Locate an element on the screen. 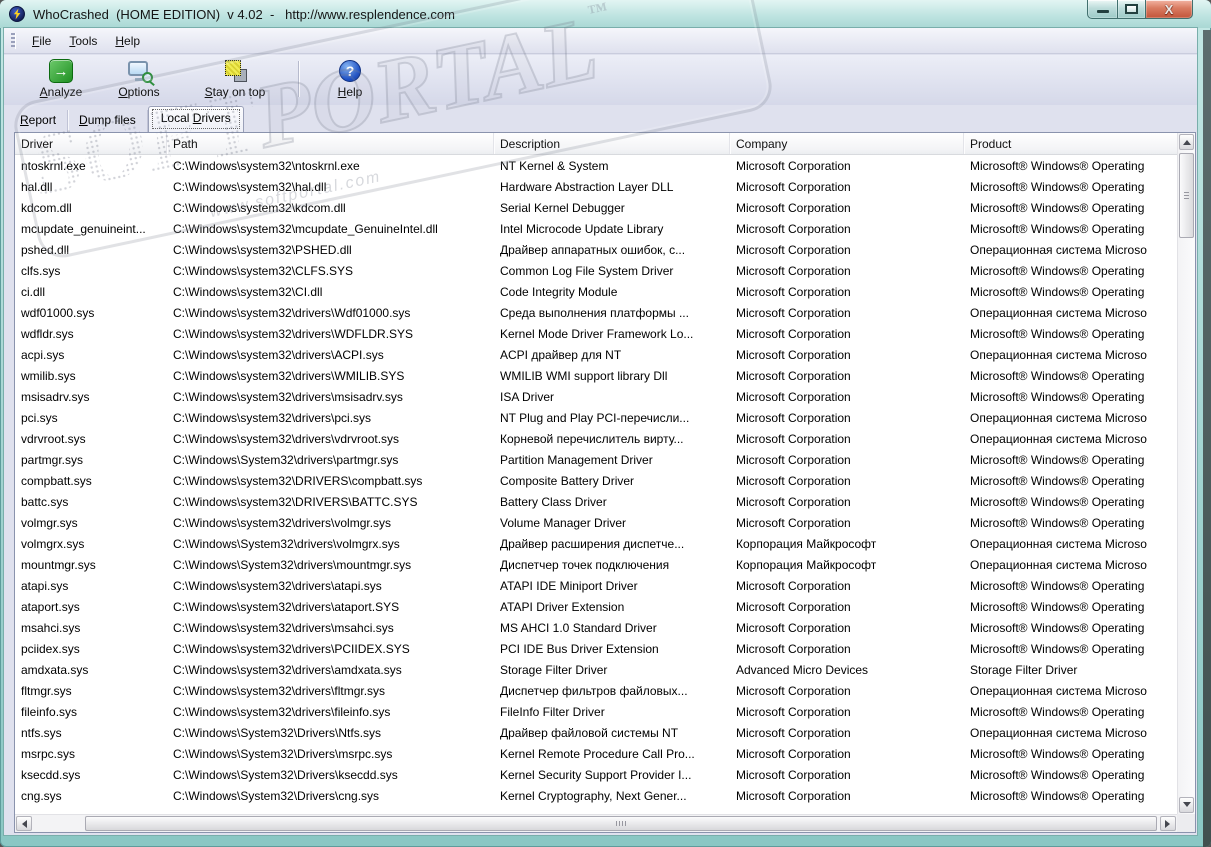 The height and width of the screenshot is (847, 1211). horizontal-scrollbar is located at coordinates (596, 823).